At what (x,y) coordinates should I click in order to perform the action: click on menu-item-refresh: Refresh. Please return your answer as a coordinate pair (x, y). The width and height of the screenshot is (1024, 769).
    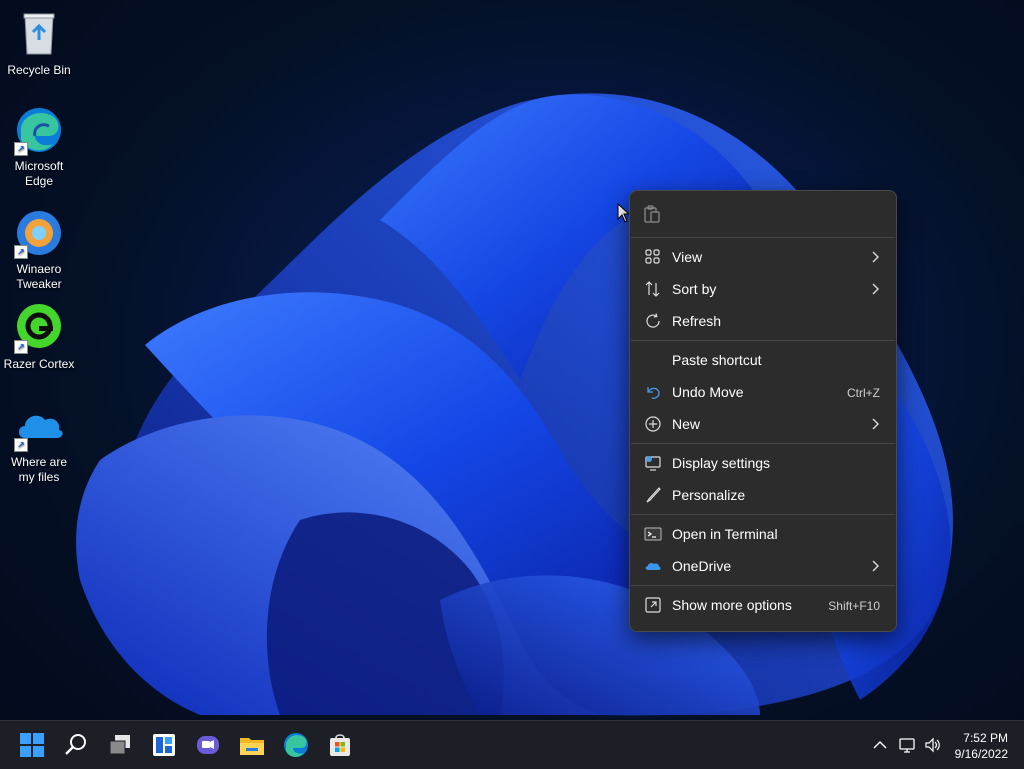
    Looking at the image, I should click on (763, 321).